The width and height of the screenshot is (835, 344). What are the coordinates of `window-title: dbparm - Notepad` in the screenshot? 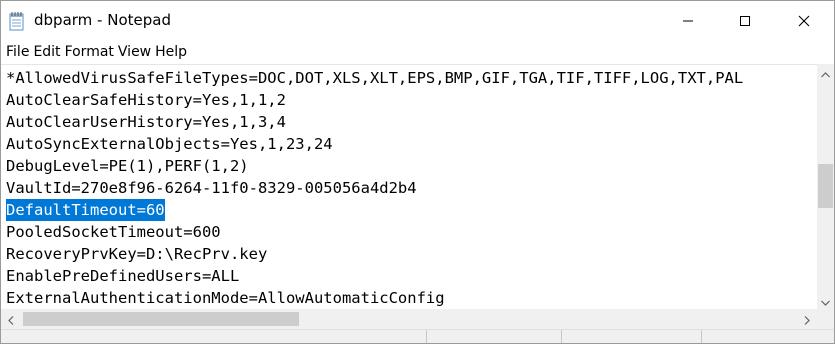 It's located at (102, 20).